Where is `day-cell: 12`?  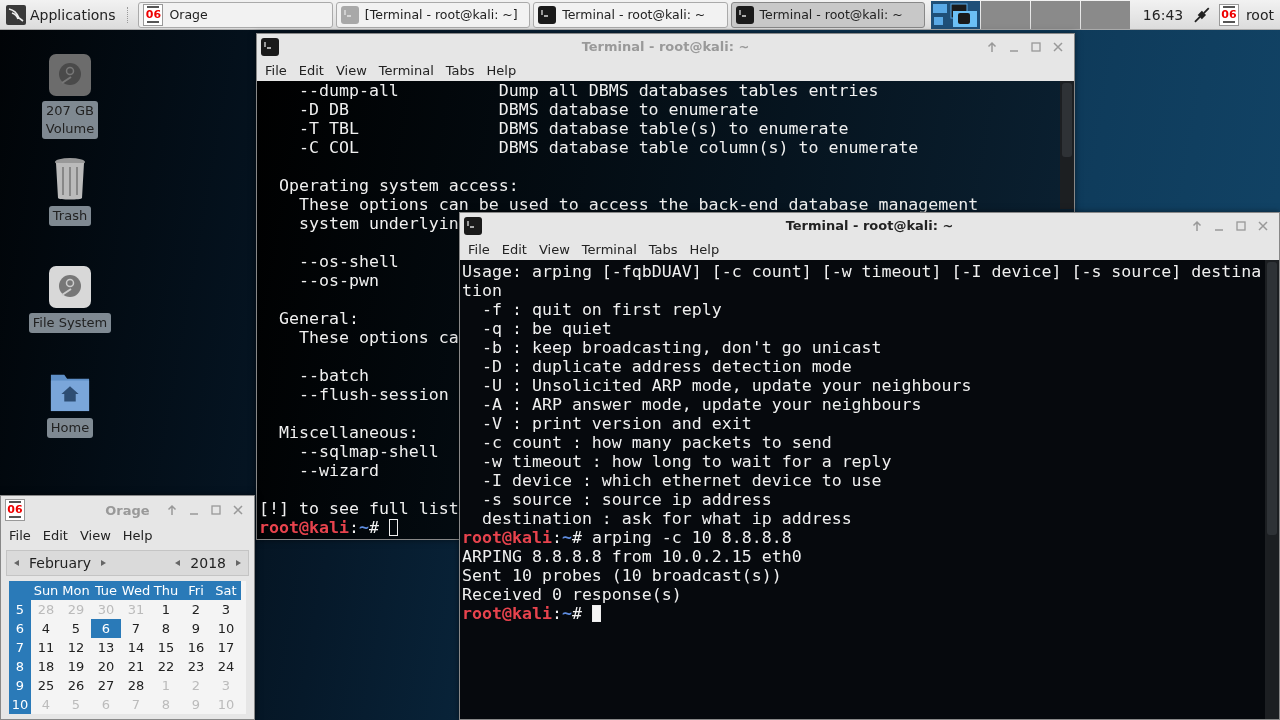 day-cell: 12 is located at coordinates (76, 647).